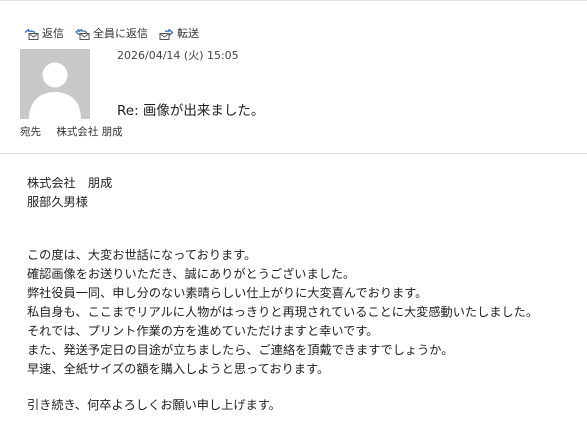 The width and height of the screenshot is (587, 422). I want to click on message-date: 2026/04/14 (火) 15:05, so click(178, 55).